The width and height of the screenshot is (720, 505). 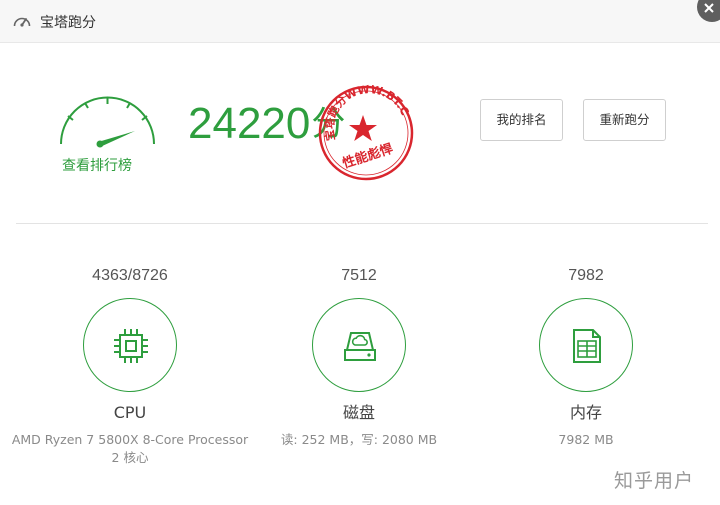 What do you see at coordinates (586, 275) in the screenshot?
I see `memory-score: 7982` at bounding box center [586, 275].